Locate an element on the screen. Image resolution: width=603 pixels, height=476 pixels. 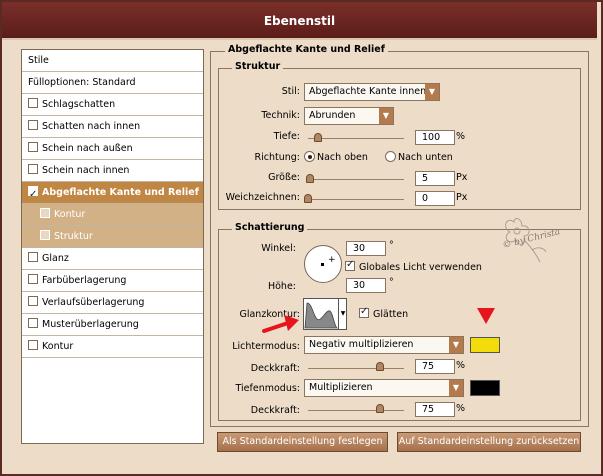
sidebar-item: Schatten nach innen is located at coordinates (112, 127).